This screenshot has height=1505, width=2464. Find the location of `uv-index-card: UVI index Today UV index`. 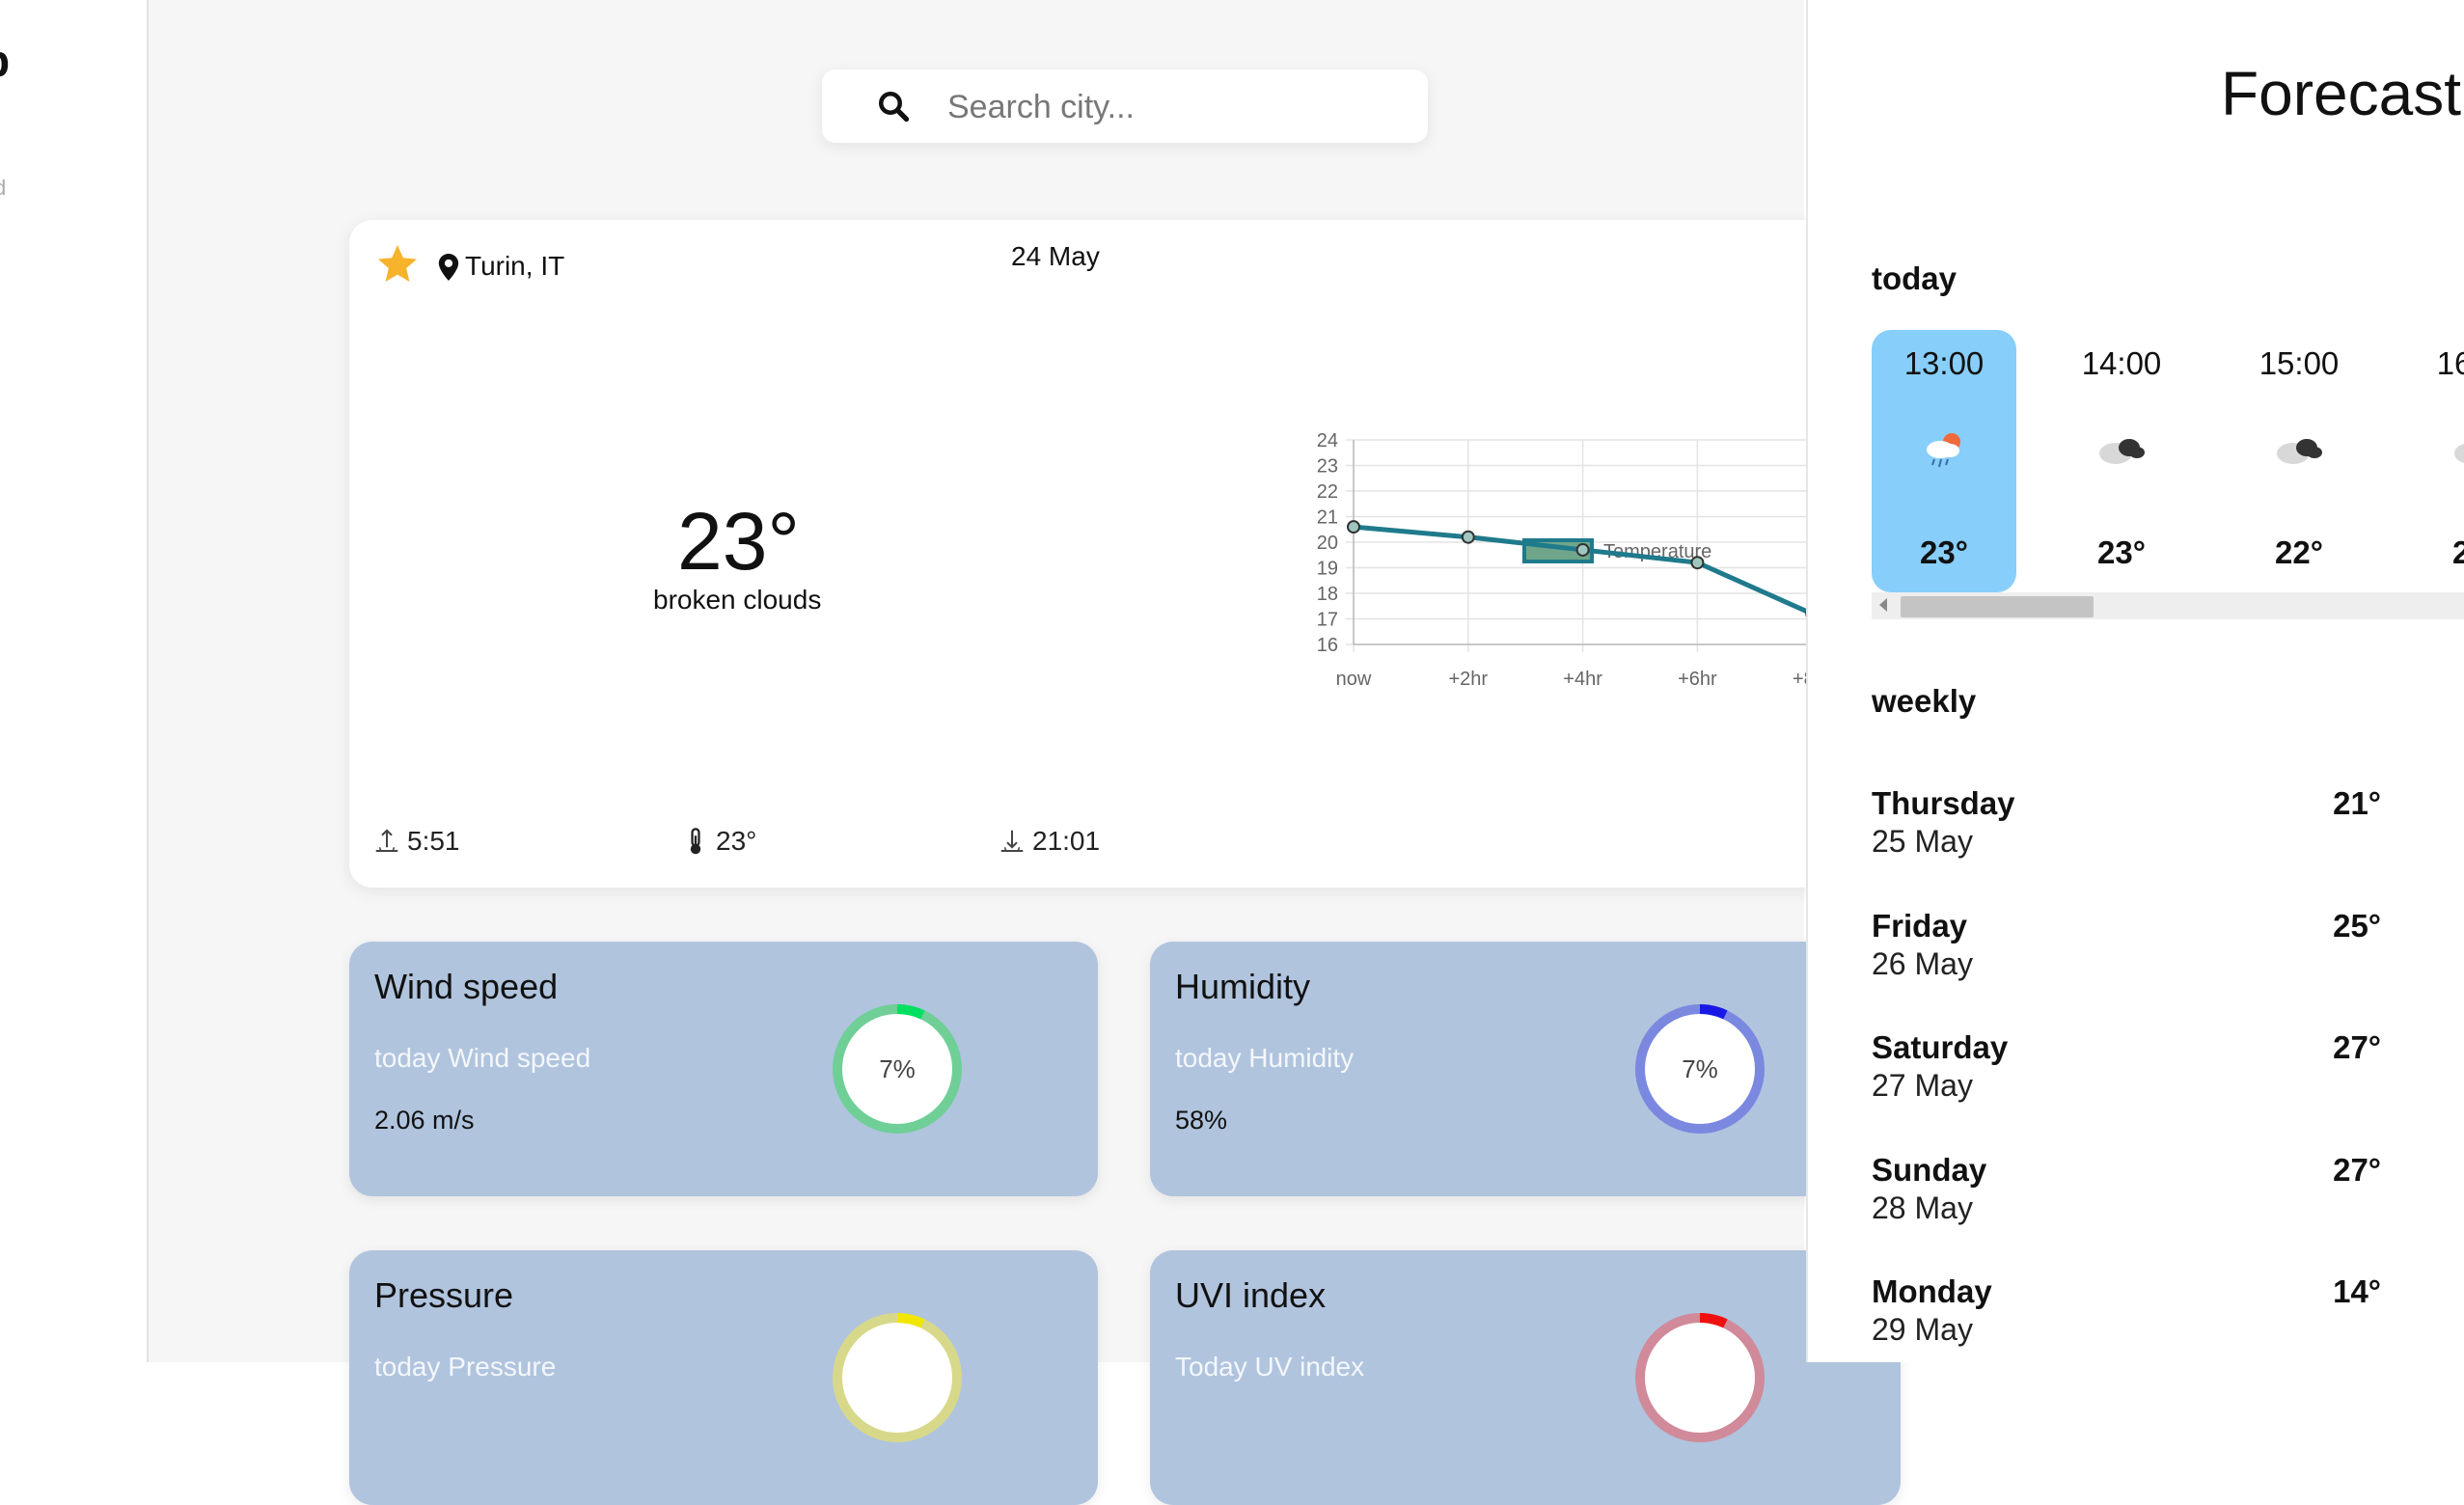

uv-index-card: UVI index Today UV index is located at coordinates (1525, 1377).